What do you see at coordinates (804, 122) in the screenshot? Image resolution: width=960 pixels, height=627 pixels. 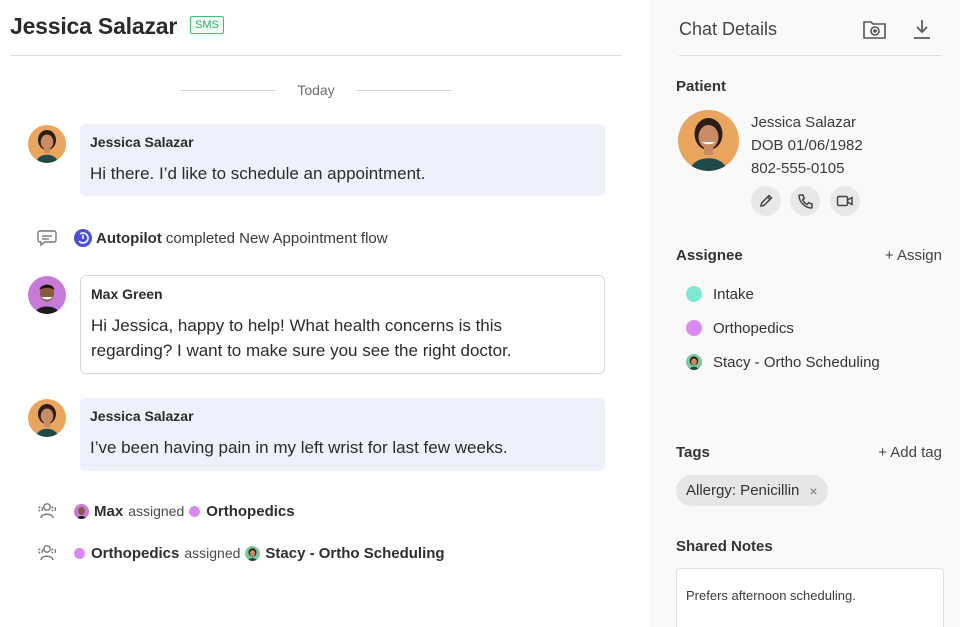 I see `patient-name: Jessica Salazar` at bounding box center [804, 122].